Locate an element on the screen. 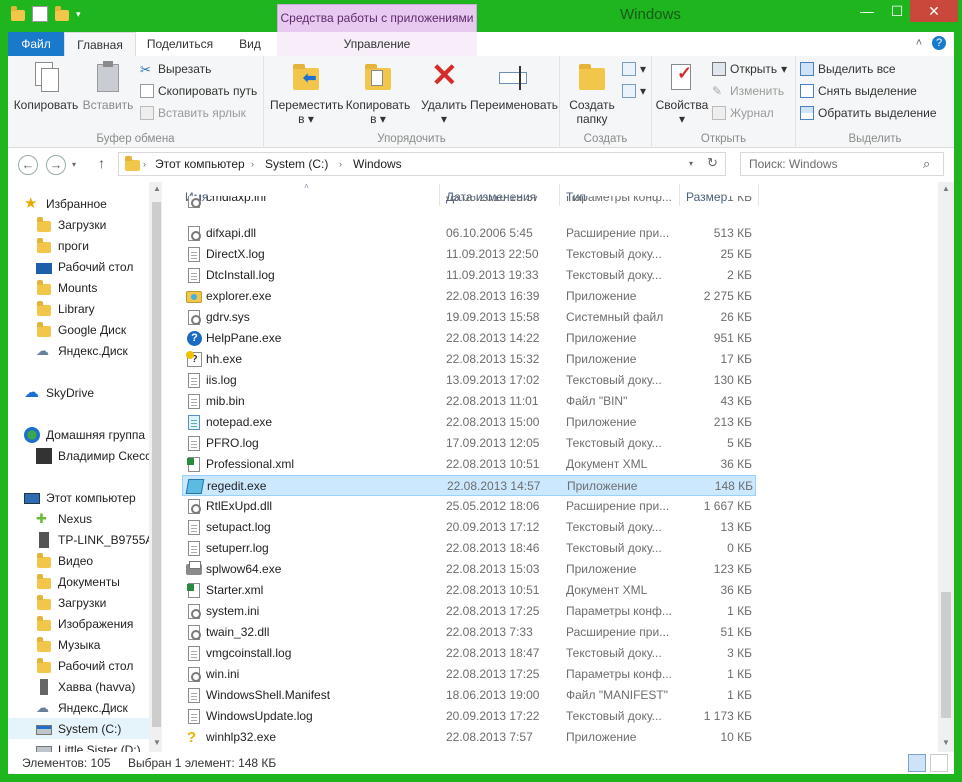 The width and height of the screenshot is (962, 782). back-button: ← is located at coordinates (28, 165).